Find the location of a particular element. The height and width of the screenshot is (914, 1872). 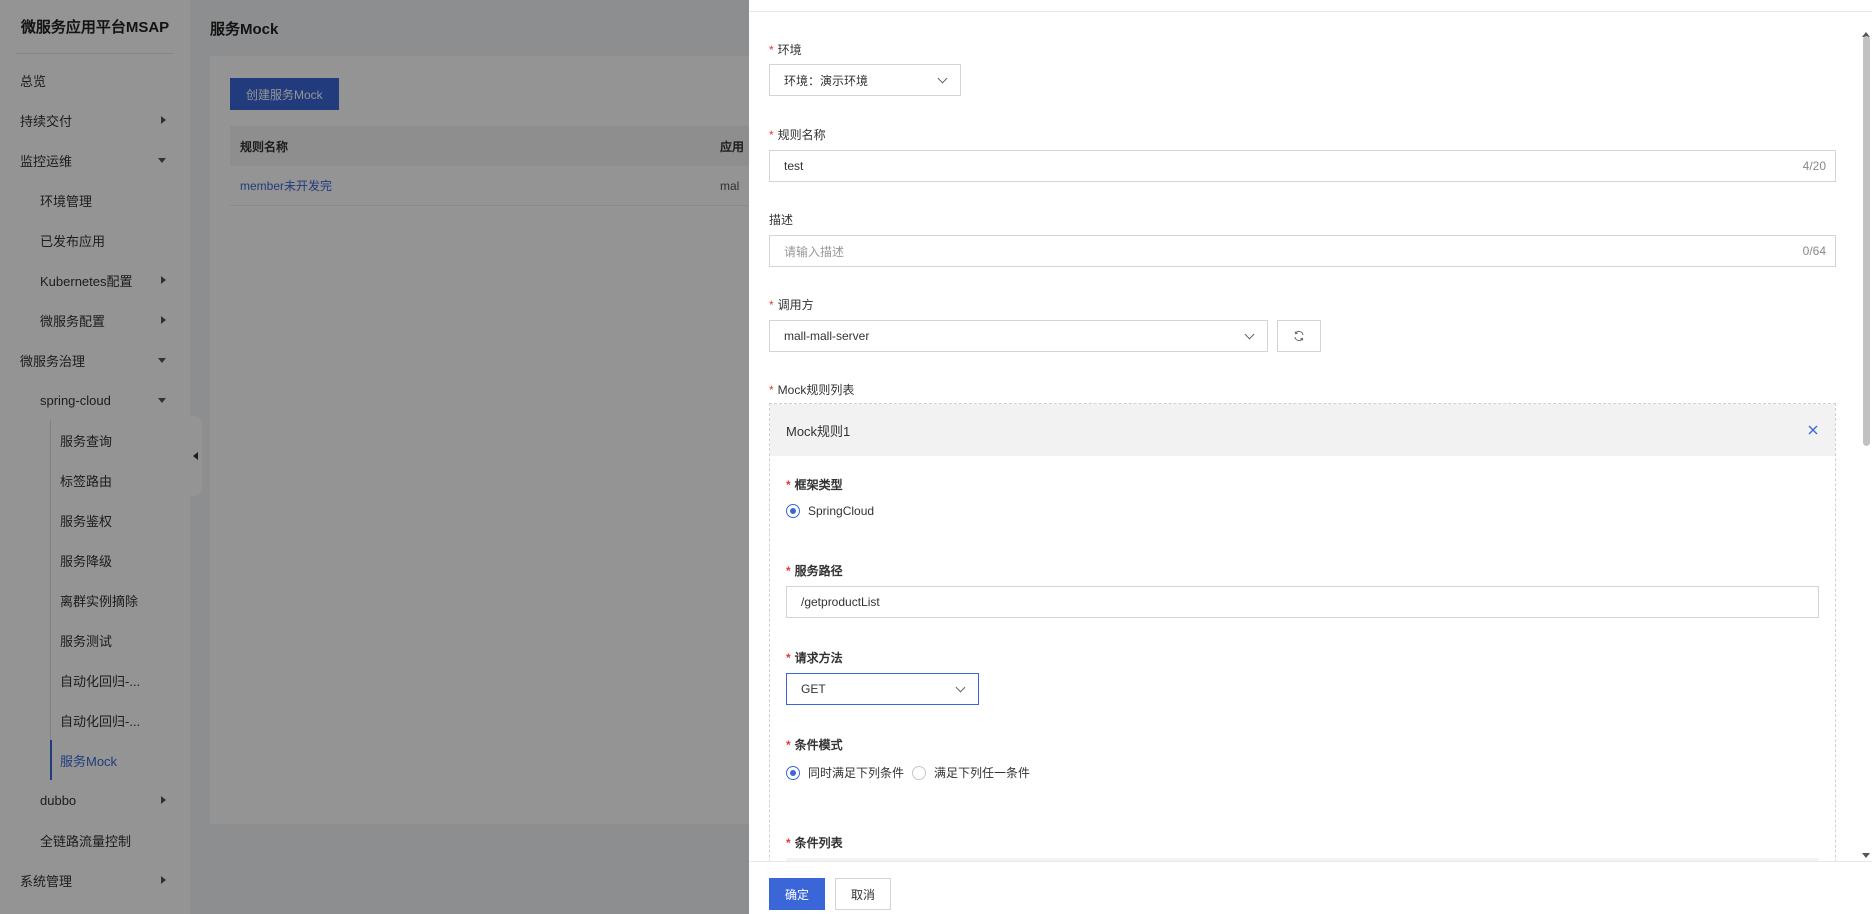

description-input: 请输入描述 0/64 is located at coordinates (1302, 251).